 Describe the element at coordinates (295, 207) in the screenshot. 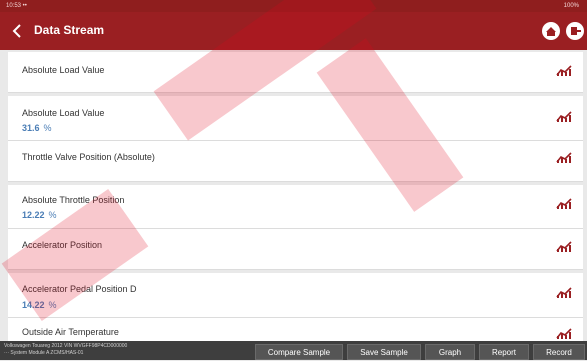

I see `list-item: Absolute Throttle Position 12.22%` at that location.